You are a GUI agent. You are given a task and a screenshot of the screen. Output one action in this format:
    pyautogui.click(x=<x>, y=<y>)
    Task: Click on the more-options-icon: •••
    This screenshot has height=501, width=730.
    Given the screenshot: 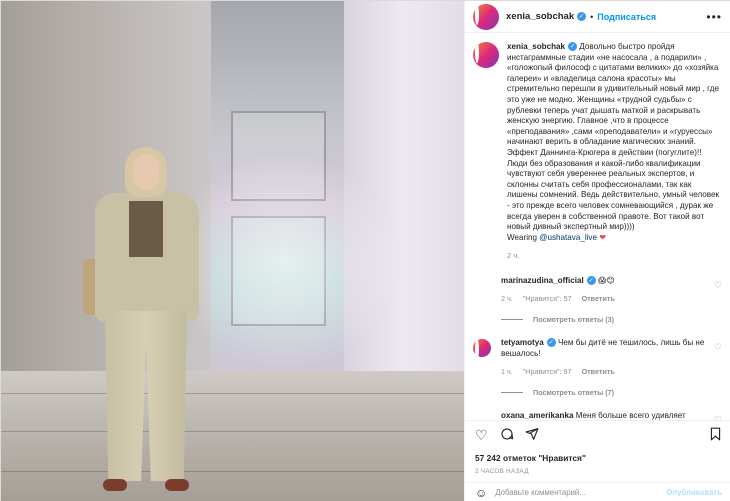 What is the action you would take?
    pyautogui.click(x=714, y=17)
    